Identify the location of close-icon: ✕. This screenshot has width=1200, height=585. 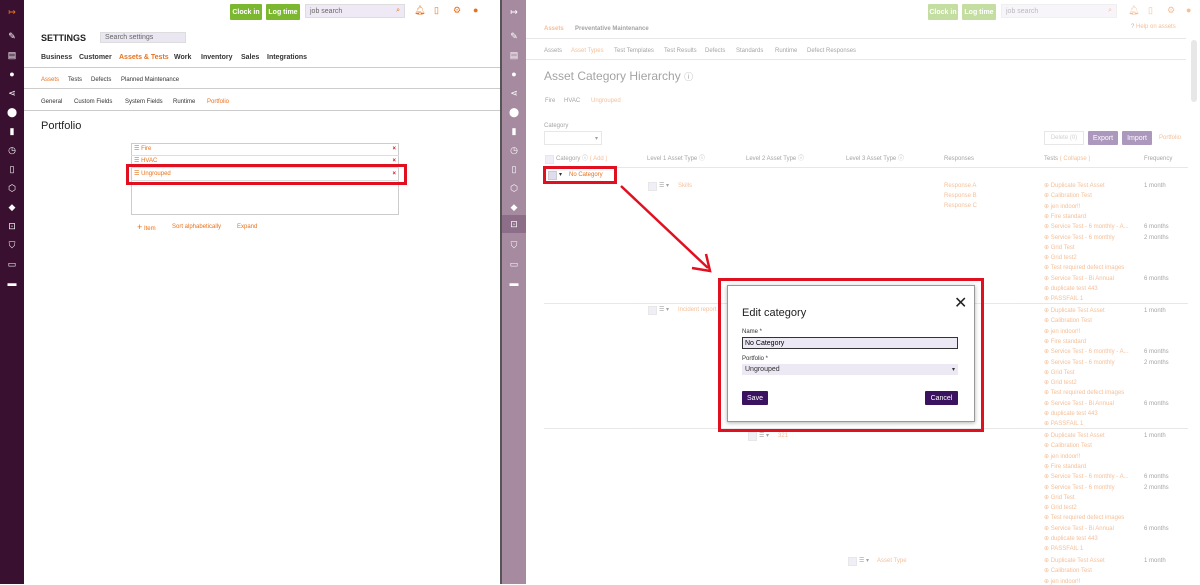
(960, 304).